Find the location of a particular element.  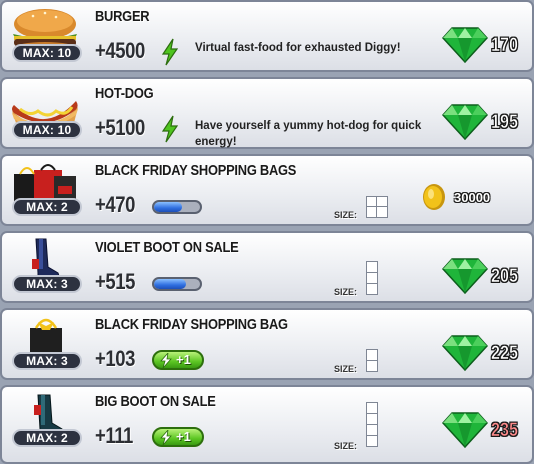

item-value: +111 is located at coordinates (114, 435).